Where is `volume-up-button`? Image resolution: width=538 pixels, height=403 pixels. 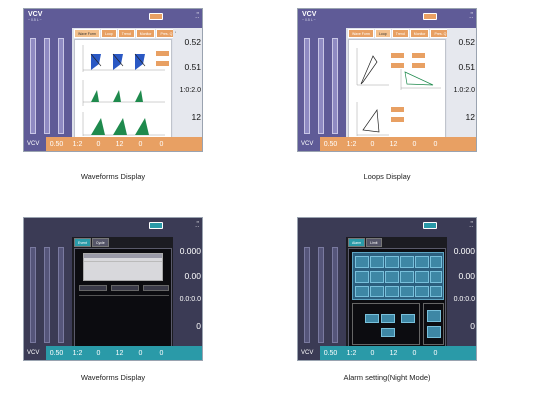 volume-up-button is located at coordinates (408, 318).